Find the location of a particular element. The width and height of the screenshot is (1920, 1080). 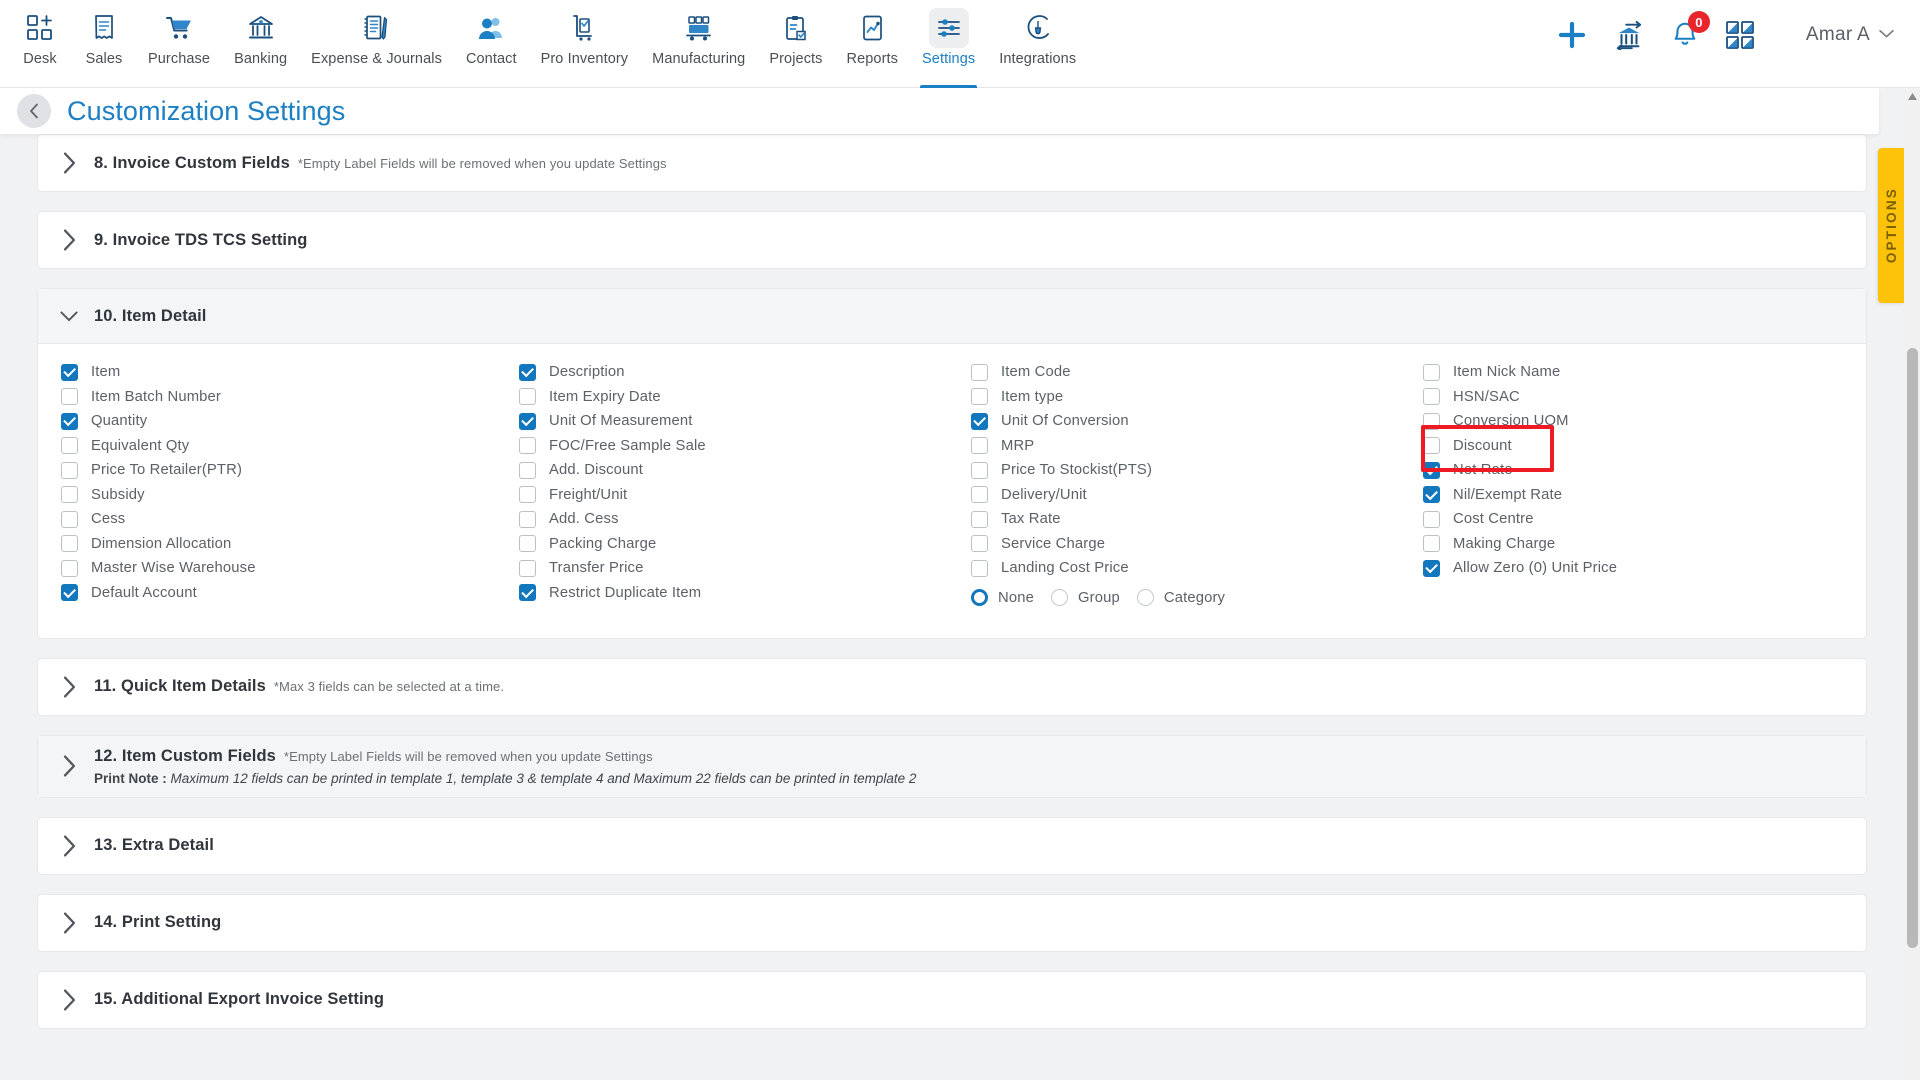

chevron-down-icon is located at coordinates (69, 316).